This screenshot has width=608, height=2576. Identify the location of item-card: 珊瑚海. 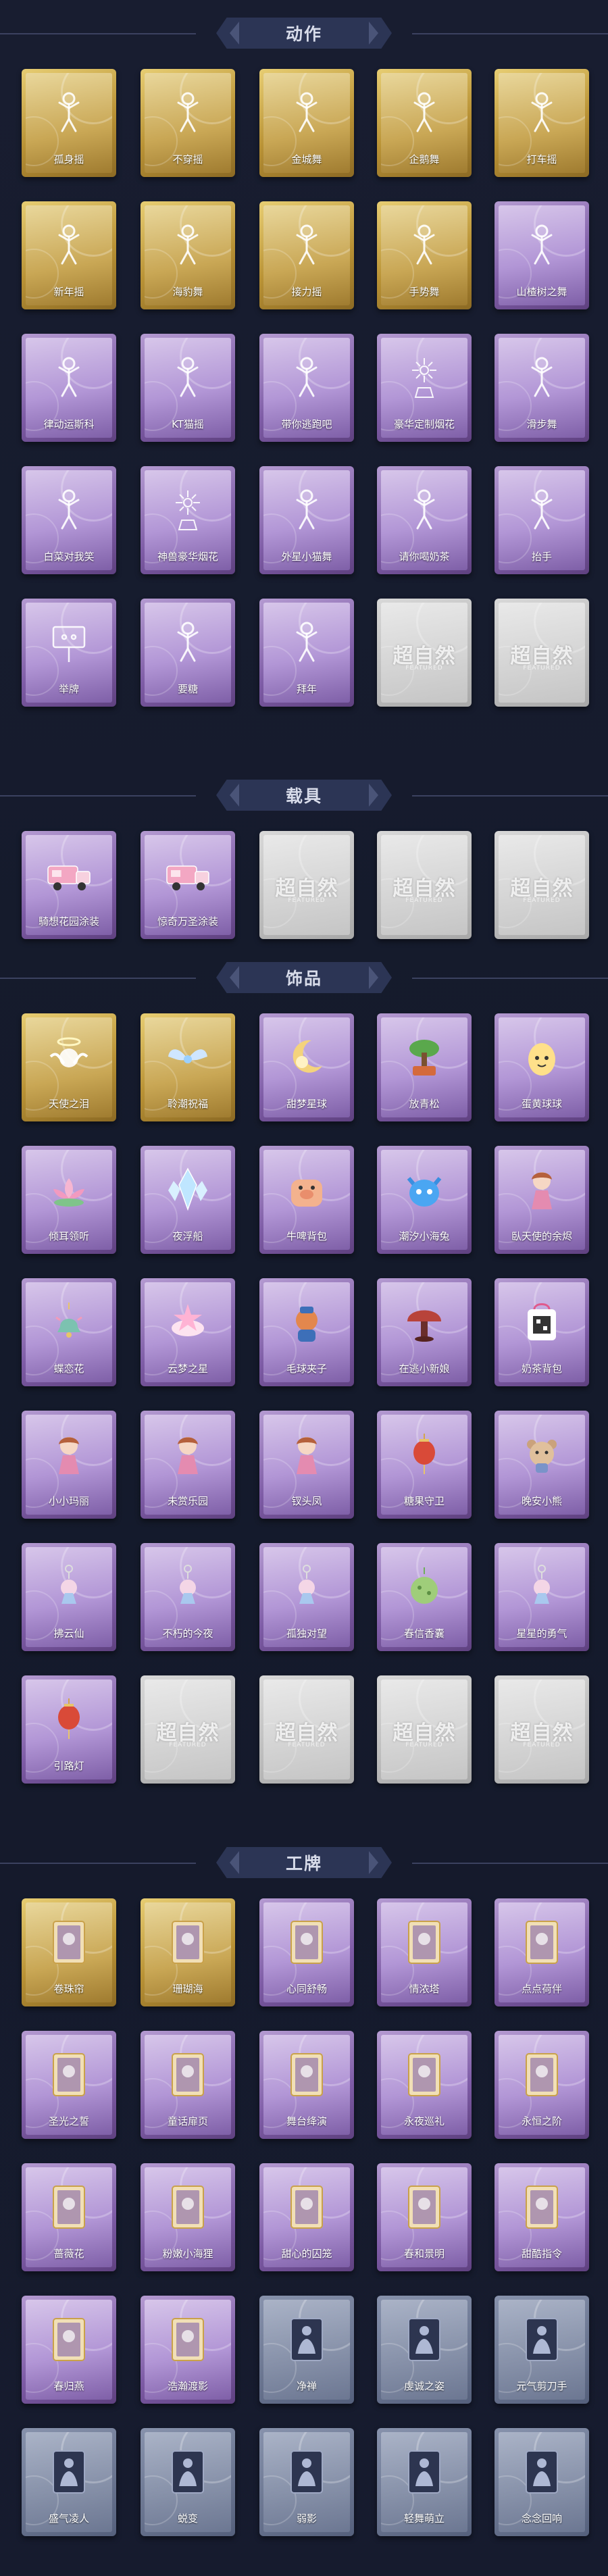
(188, 1952).